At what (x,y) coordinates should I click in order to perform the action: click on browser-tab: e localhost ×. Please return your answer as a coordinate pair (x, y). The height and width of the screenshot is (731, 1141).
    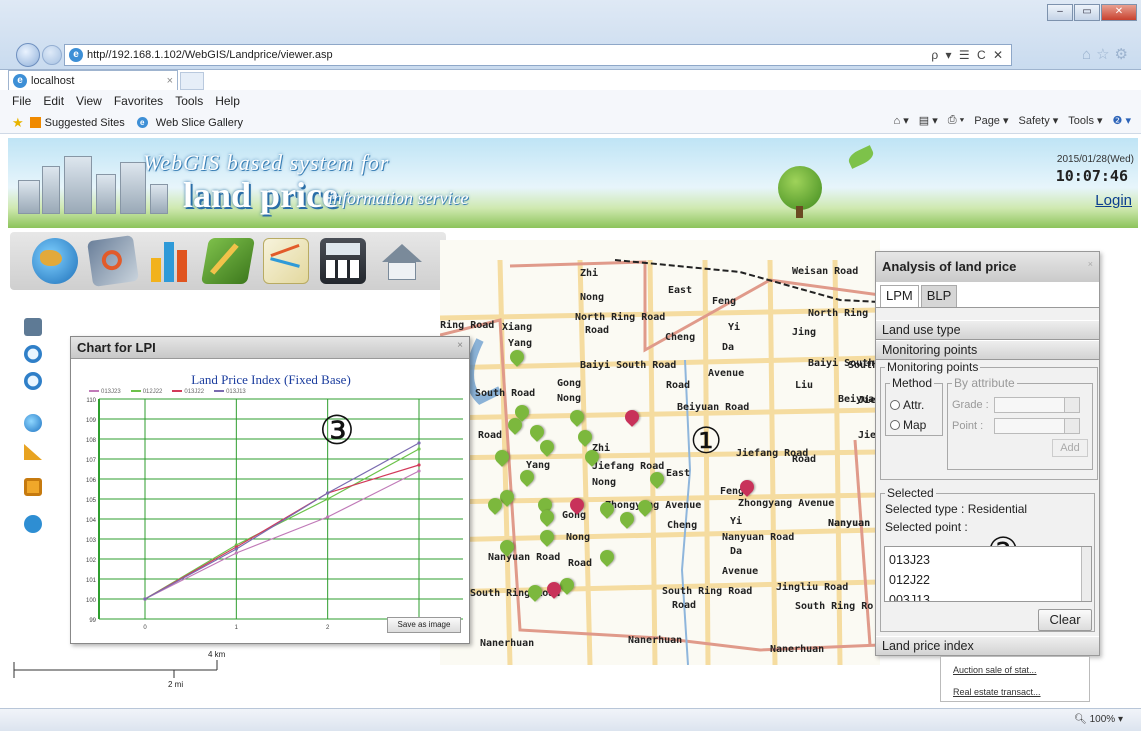
    Looking at the image, I should click on (93, 80).